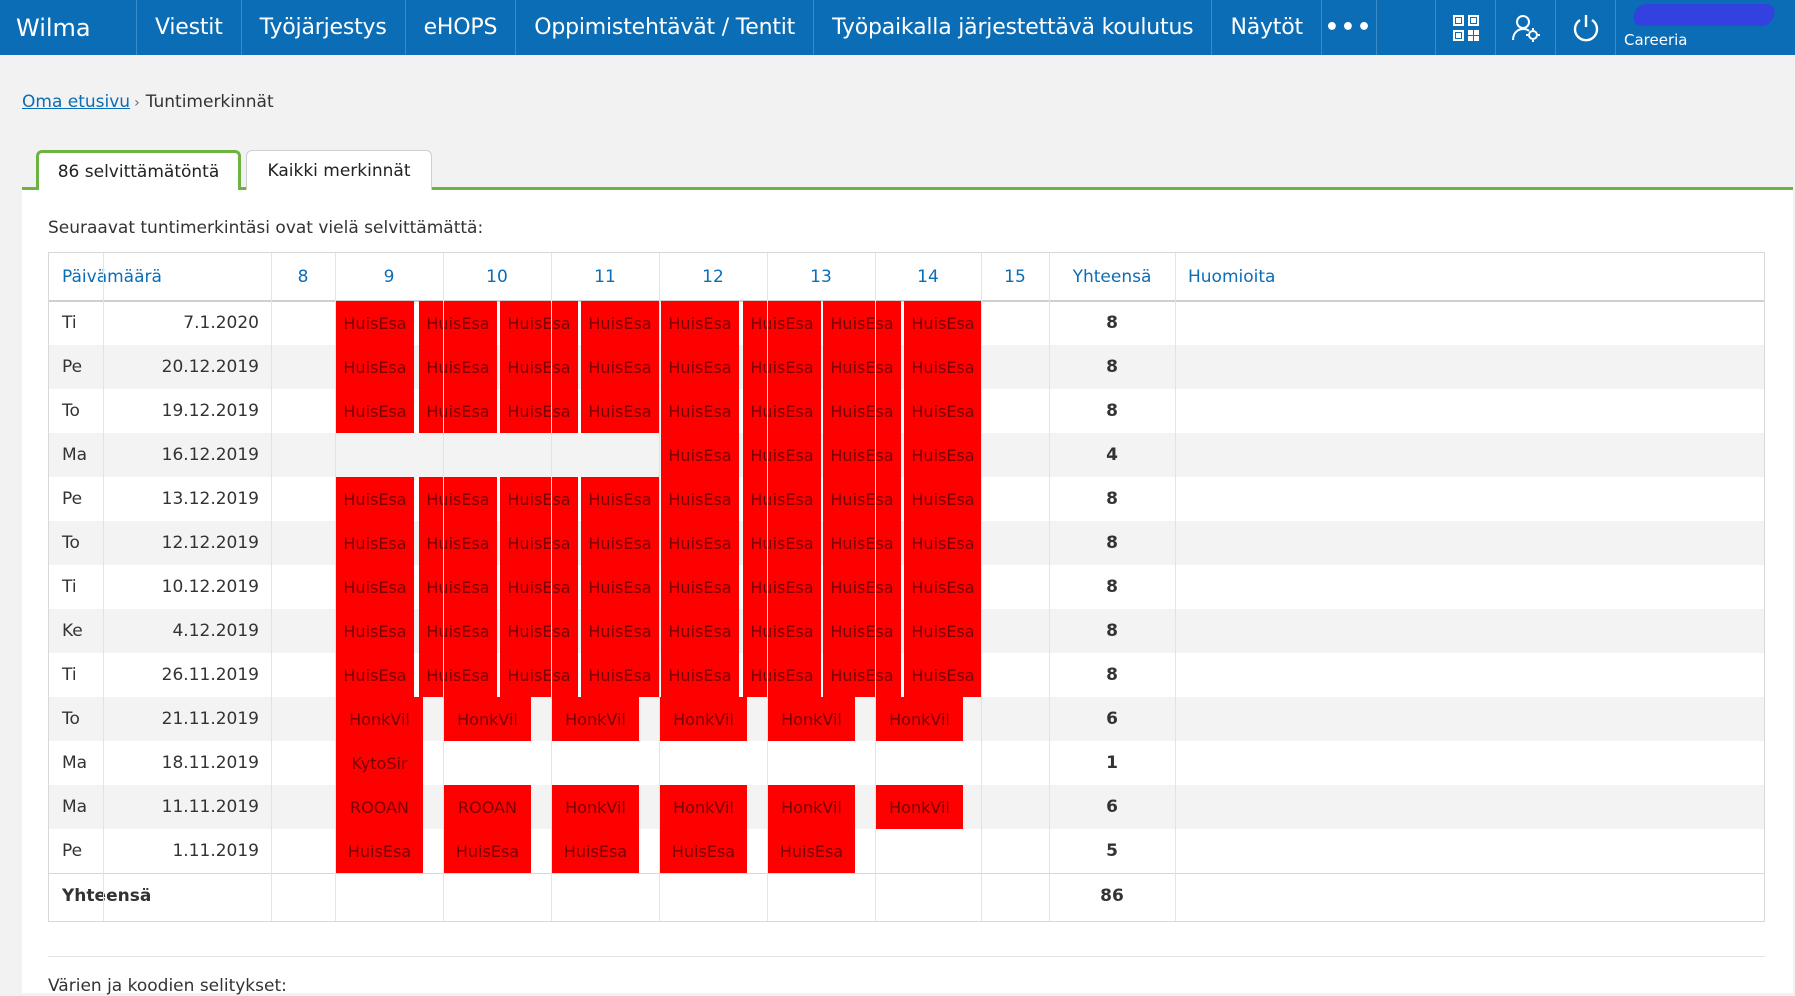 The width and height of the screenshot is (1795, 996). What do you see at coordinates (68, 27) in the screenshot?
I see `brand-link: Wilma` at bounding box center [68, 27].